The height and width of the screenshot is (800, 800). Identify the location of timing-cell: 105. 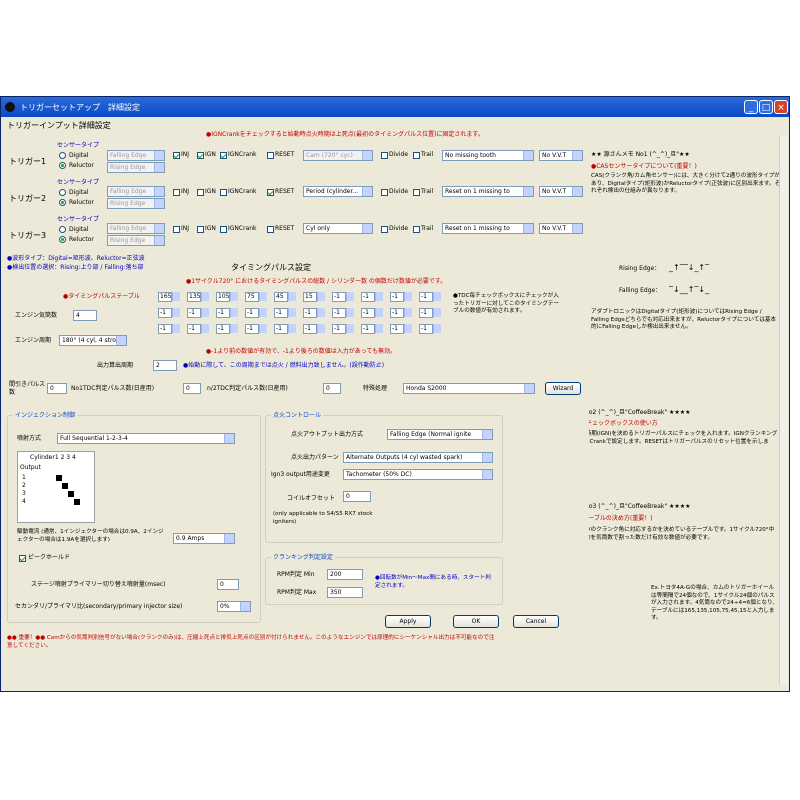
(223, 297).